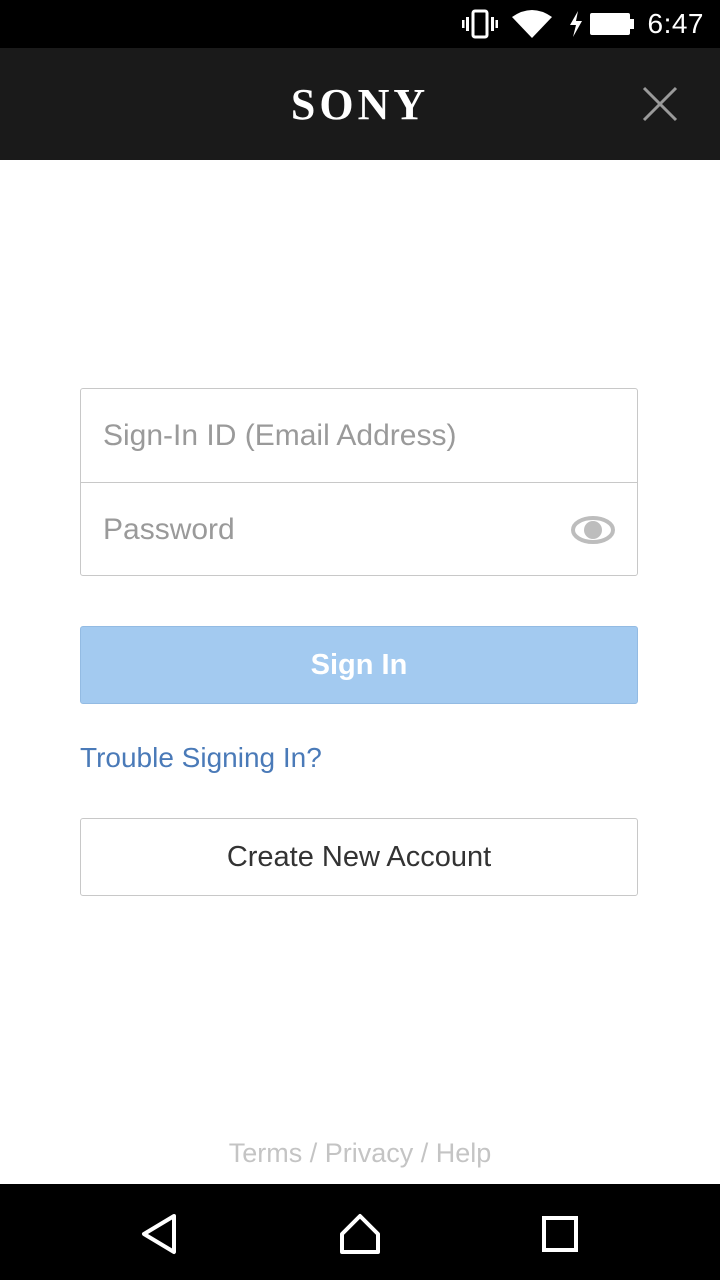 Image resolution: width=720 pixels, height=1280 pixels. Describe the element at coordinates (601, 24) in the screenshot. I see `battery-charging-icon` at that location.